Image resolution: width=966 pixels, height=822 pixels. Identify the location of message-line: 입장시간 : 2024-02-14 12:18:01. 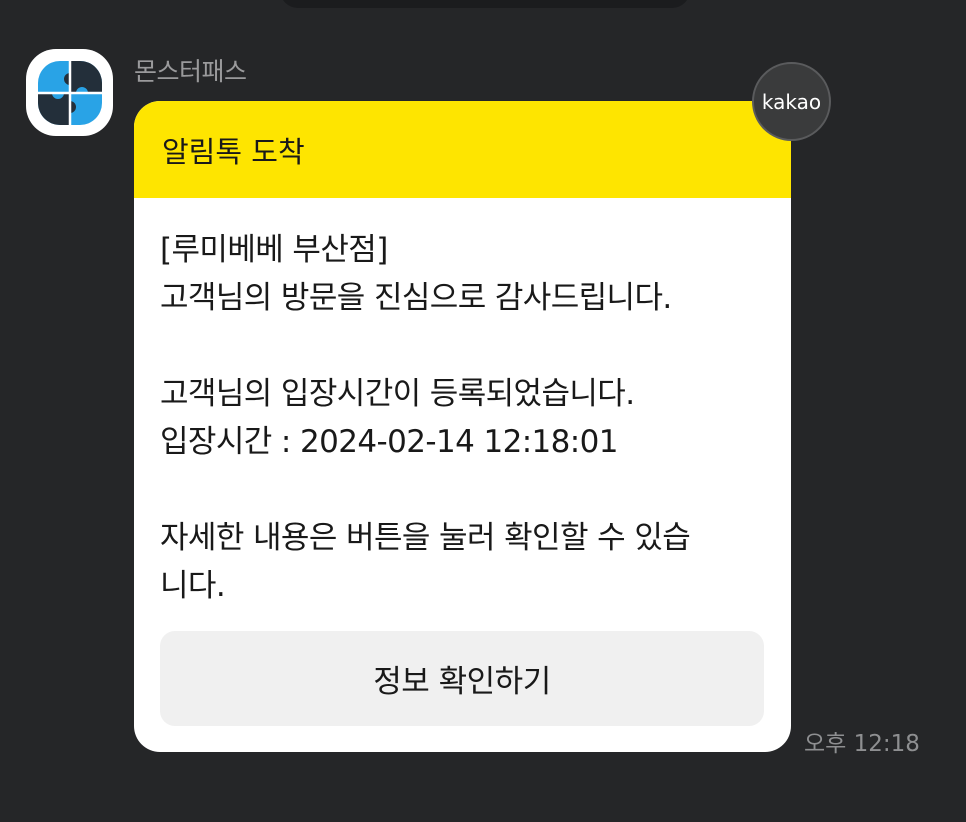
(389, 442).